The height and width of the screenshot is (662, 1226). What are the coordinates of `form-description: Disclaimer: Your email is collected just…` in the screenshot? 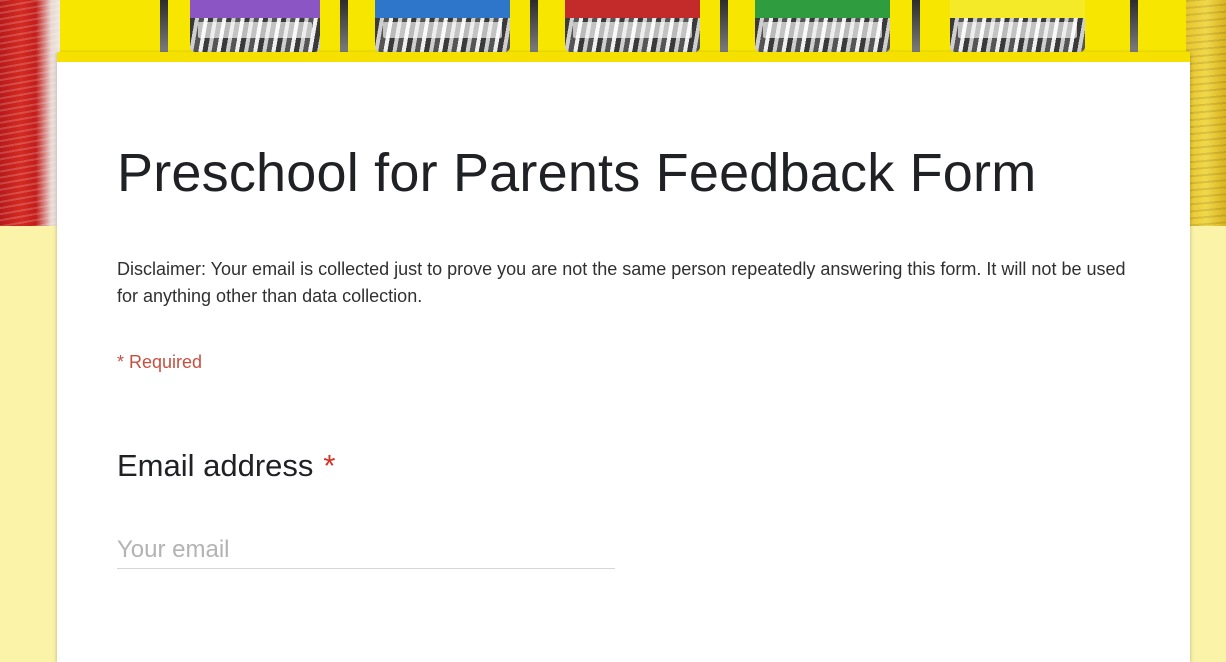 It's located at (621, 282).